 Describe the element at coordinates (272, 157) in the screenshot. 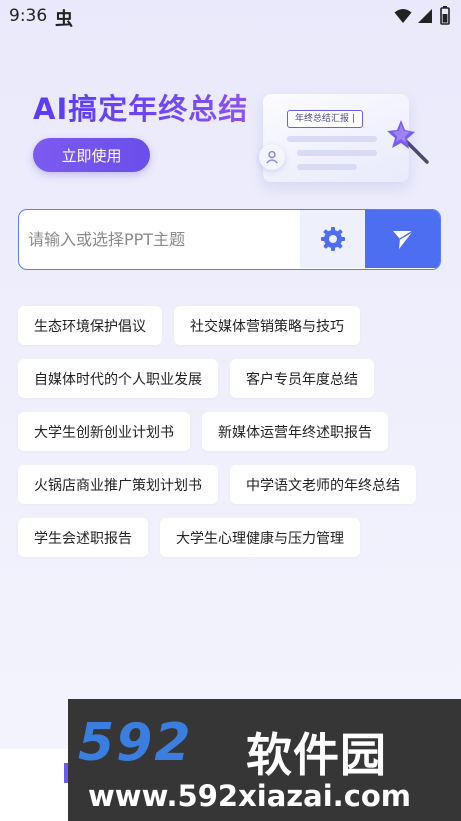

I see `user-avatar-icon` at that location.